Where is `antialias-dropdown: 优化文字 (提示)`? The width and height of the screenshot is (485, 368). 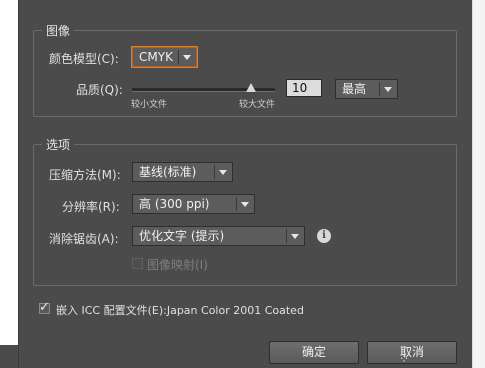 antialias-dropdown: 优化文字 (提示) is located at coordinates (218, 236).